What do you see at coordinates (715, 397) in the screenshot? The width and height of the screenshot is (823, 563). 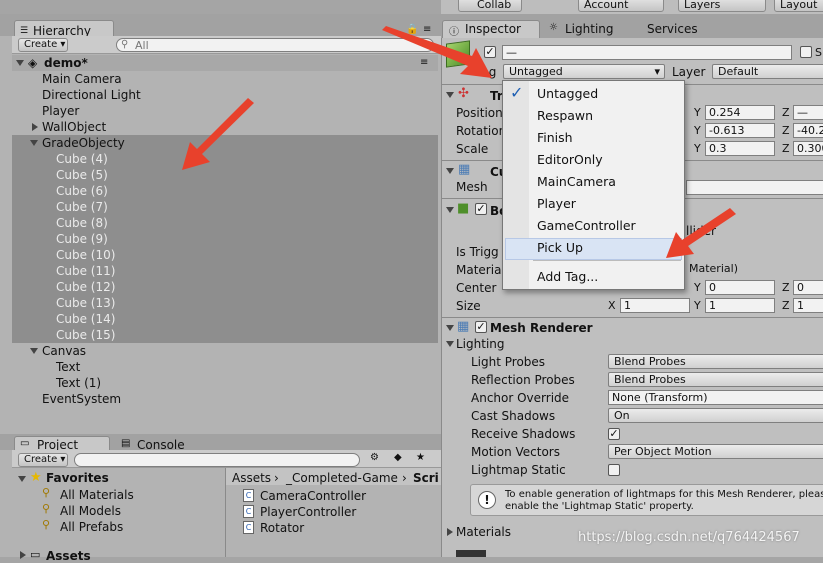 I see `renderer-value-dropdown: None (Transform)` at bounding box center [715, 397].